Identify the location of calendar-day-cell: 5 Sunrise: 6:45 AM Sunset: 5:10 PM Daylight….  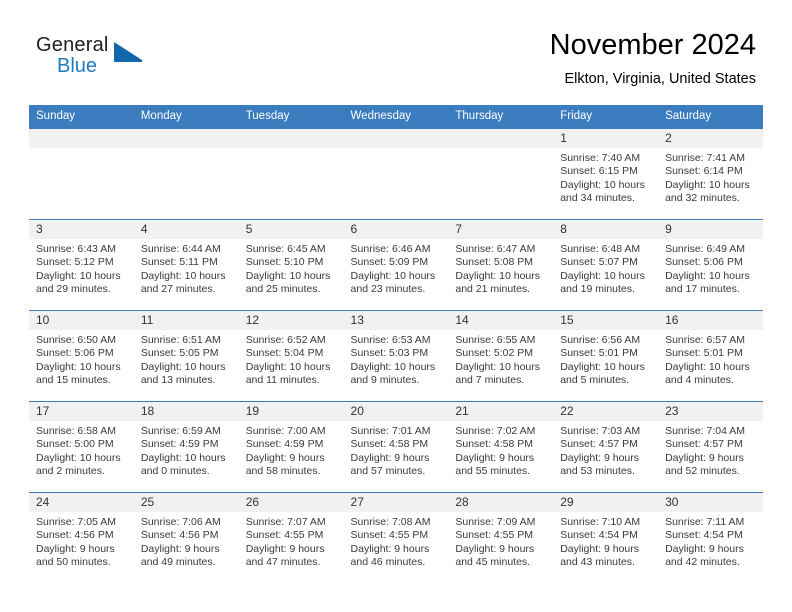
(291, 265).